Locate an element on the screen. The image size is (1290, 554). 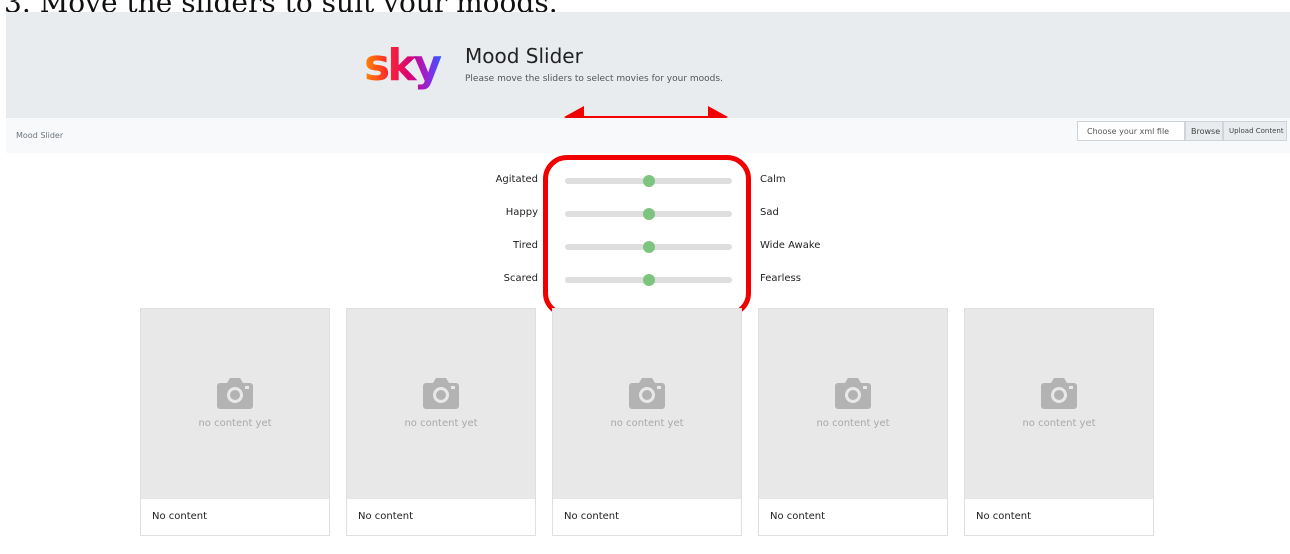
navbar-brand: Mood Slider is located at coordinates (39, 135).